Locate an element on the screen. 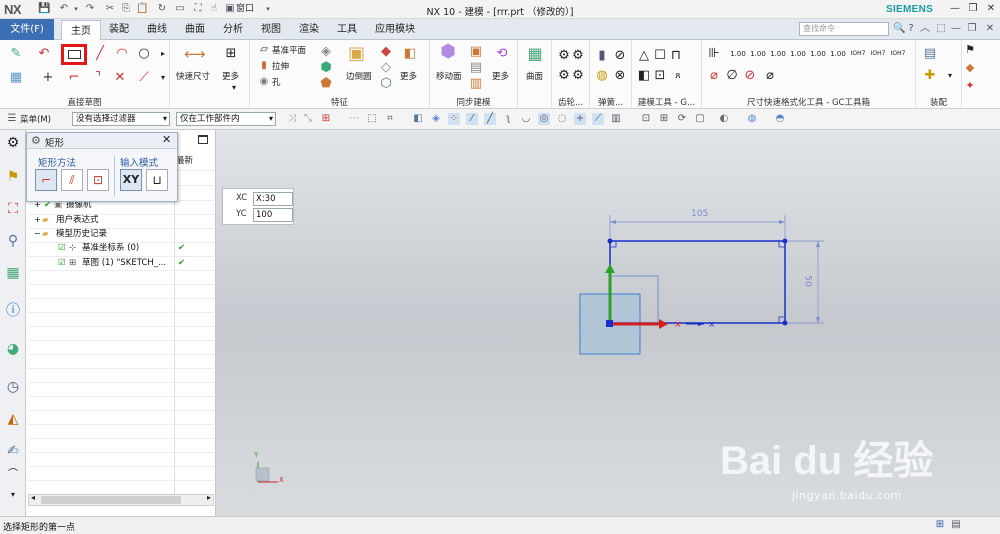 The image size is (1000, 534). xy-mode-button: XY is located at coordinates (131, 180).